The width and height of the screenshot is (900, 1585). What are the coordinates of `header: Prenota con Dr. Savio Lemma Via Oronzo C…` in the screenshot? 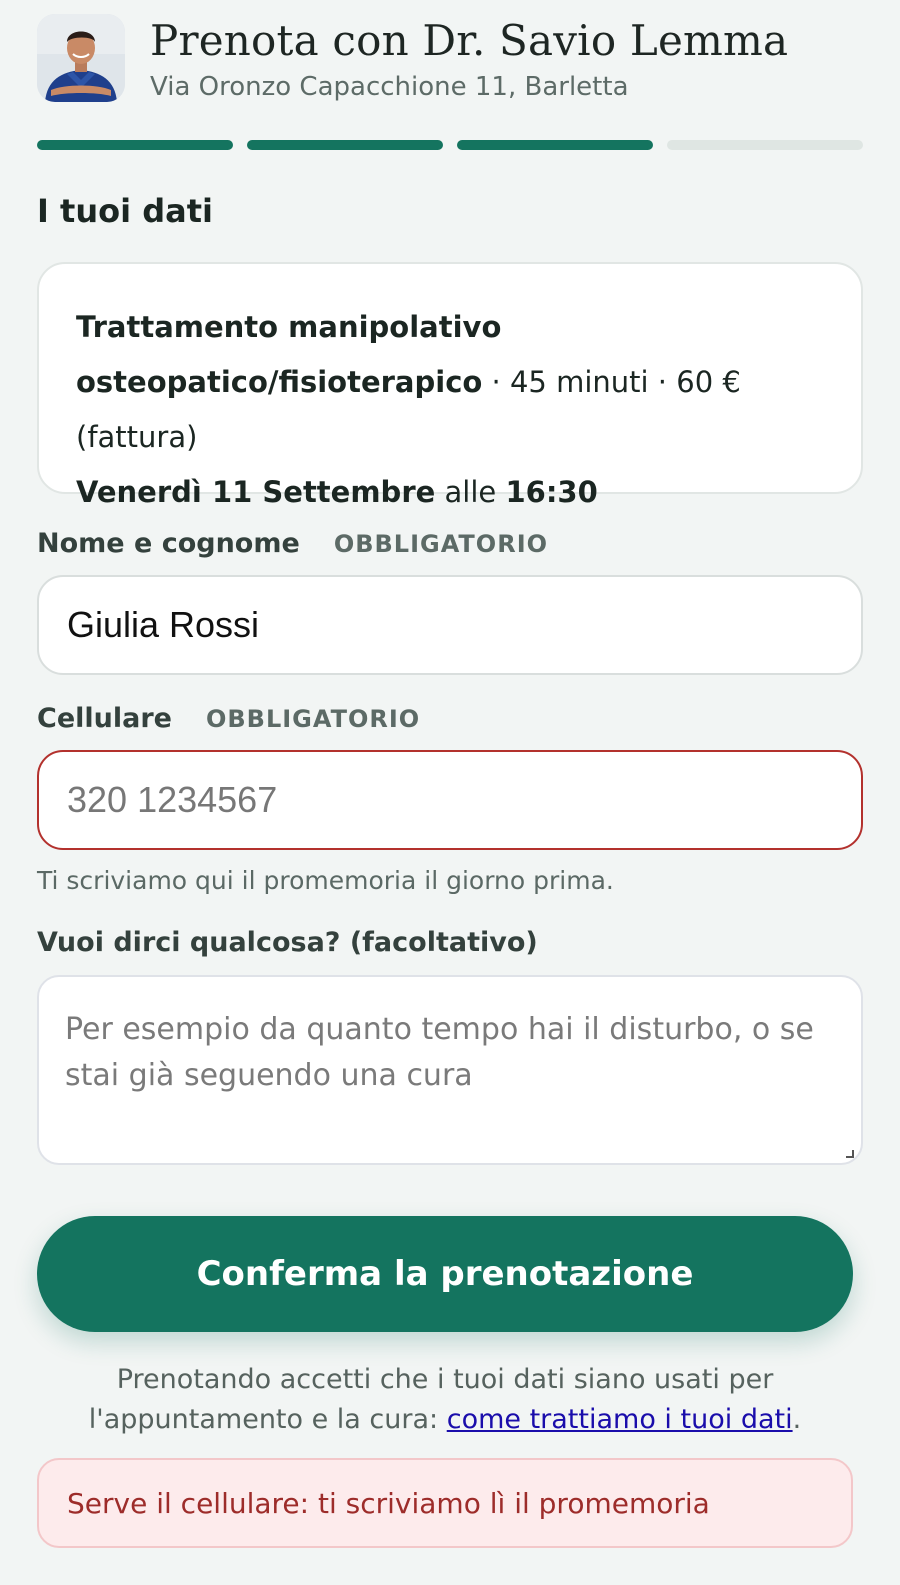 It's located at (450, 59).